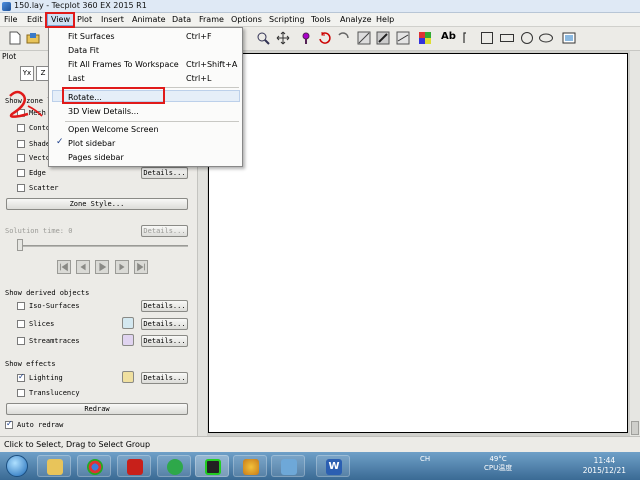 The height and width of the screenshot is (480, 640). I want to click on taskbar-app-red, so click(134, 466).